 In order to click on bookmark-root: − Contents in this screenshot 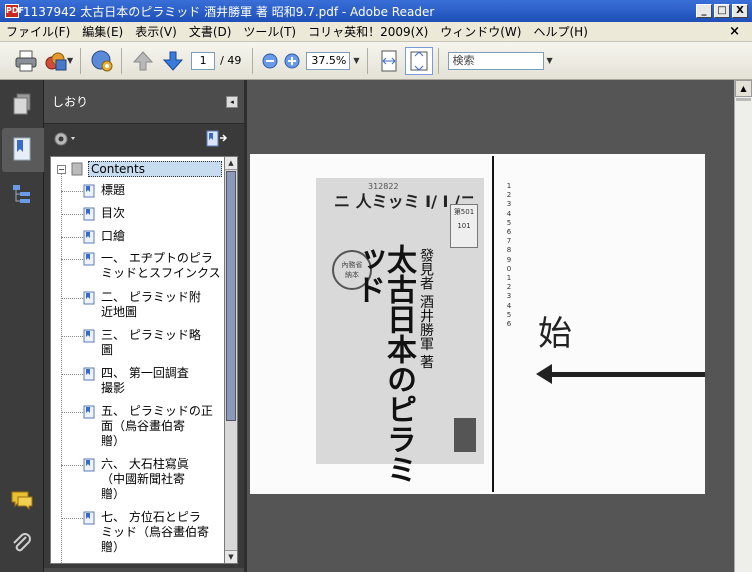, I will do `click(139, 169)`.